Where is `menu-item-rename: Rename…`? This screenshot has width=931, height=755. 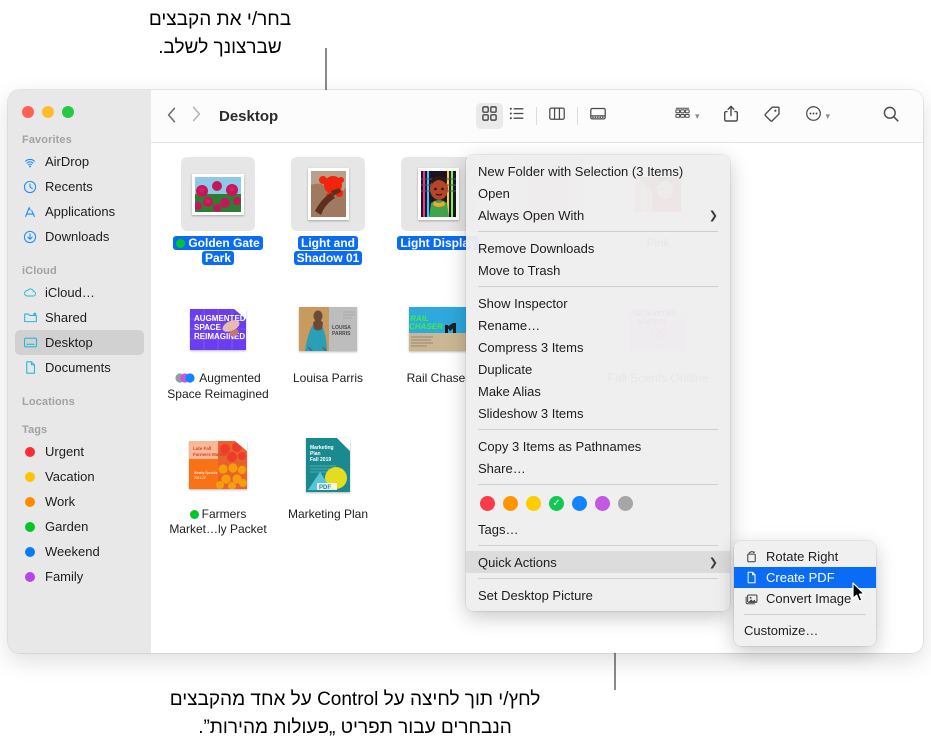
menu-item-rename: Rename… is located at coordinates (598, 325).